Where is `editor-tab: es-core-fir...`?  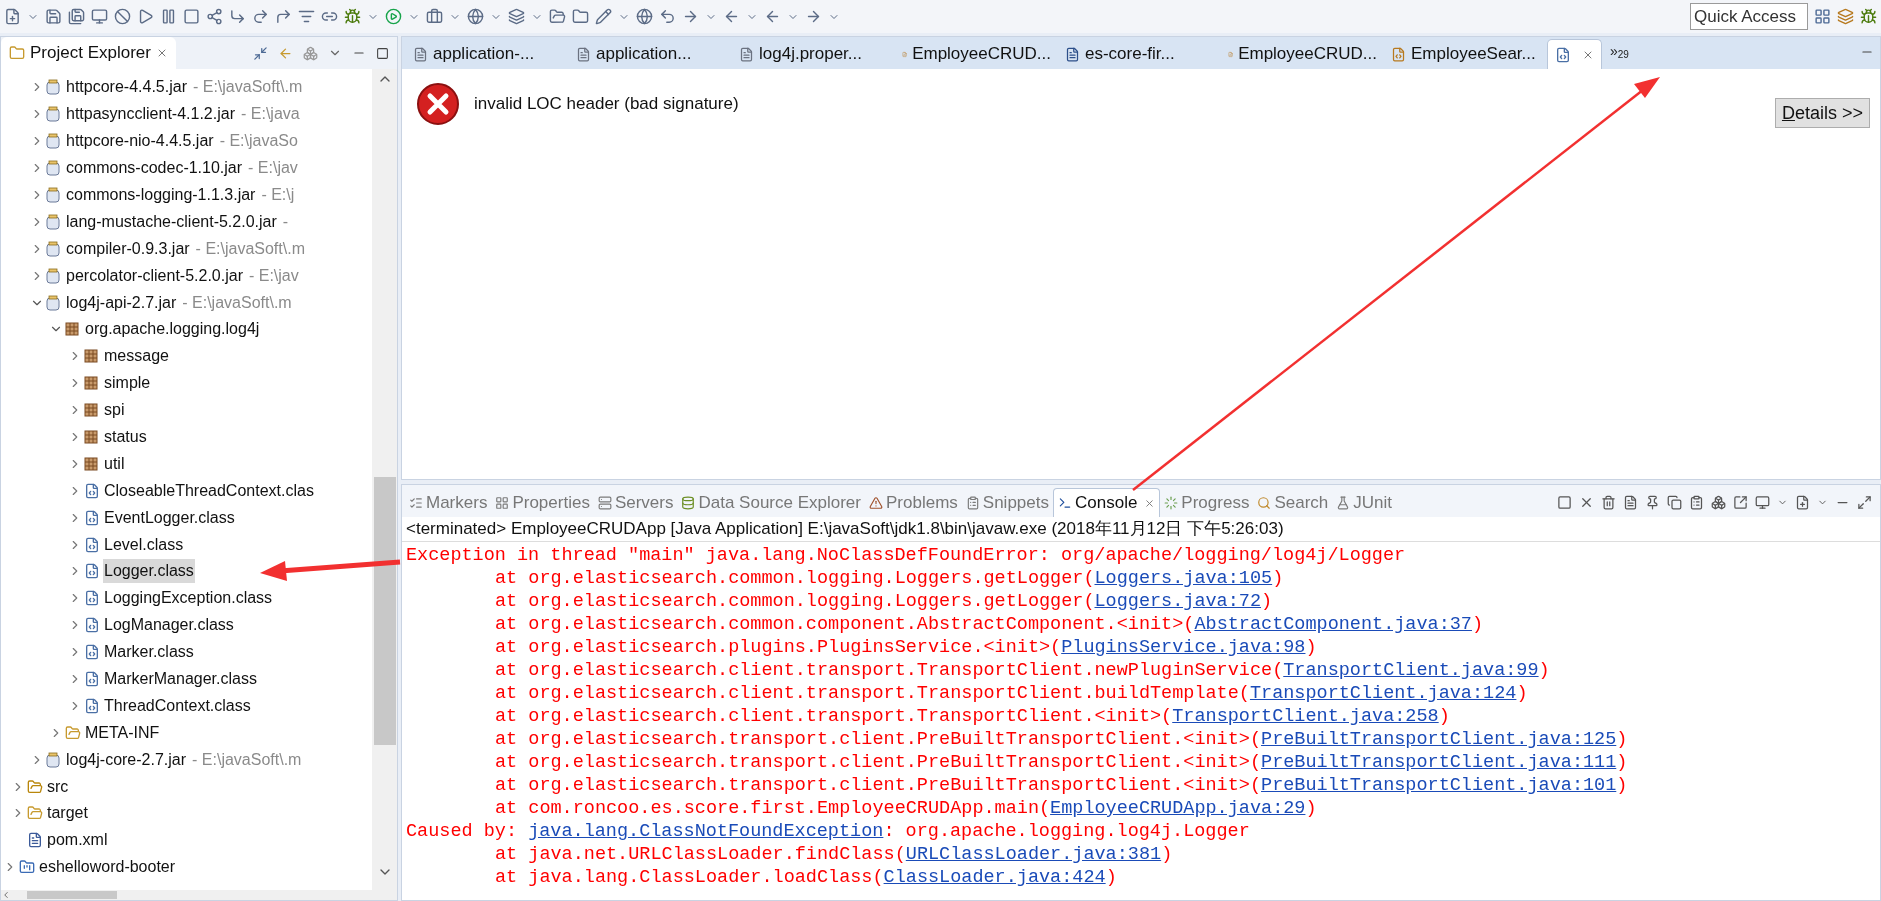
editor-tab: es-core-fir... is located at coordinates (1139, 54).